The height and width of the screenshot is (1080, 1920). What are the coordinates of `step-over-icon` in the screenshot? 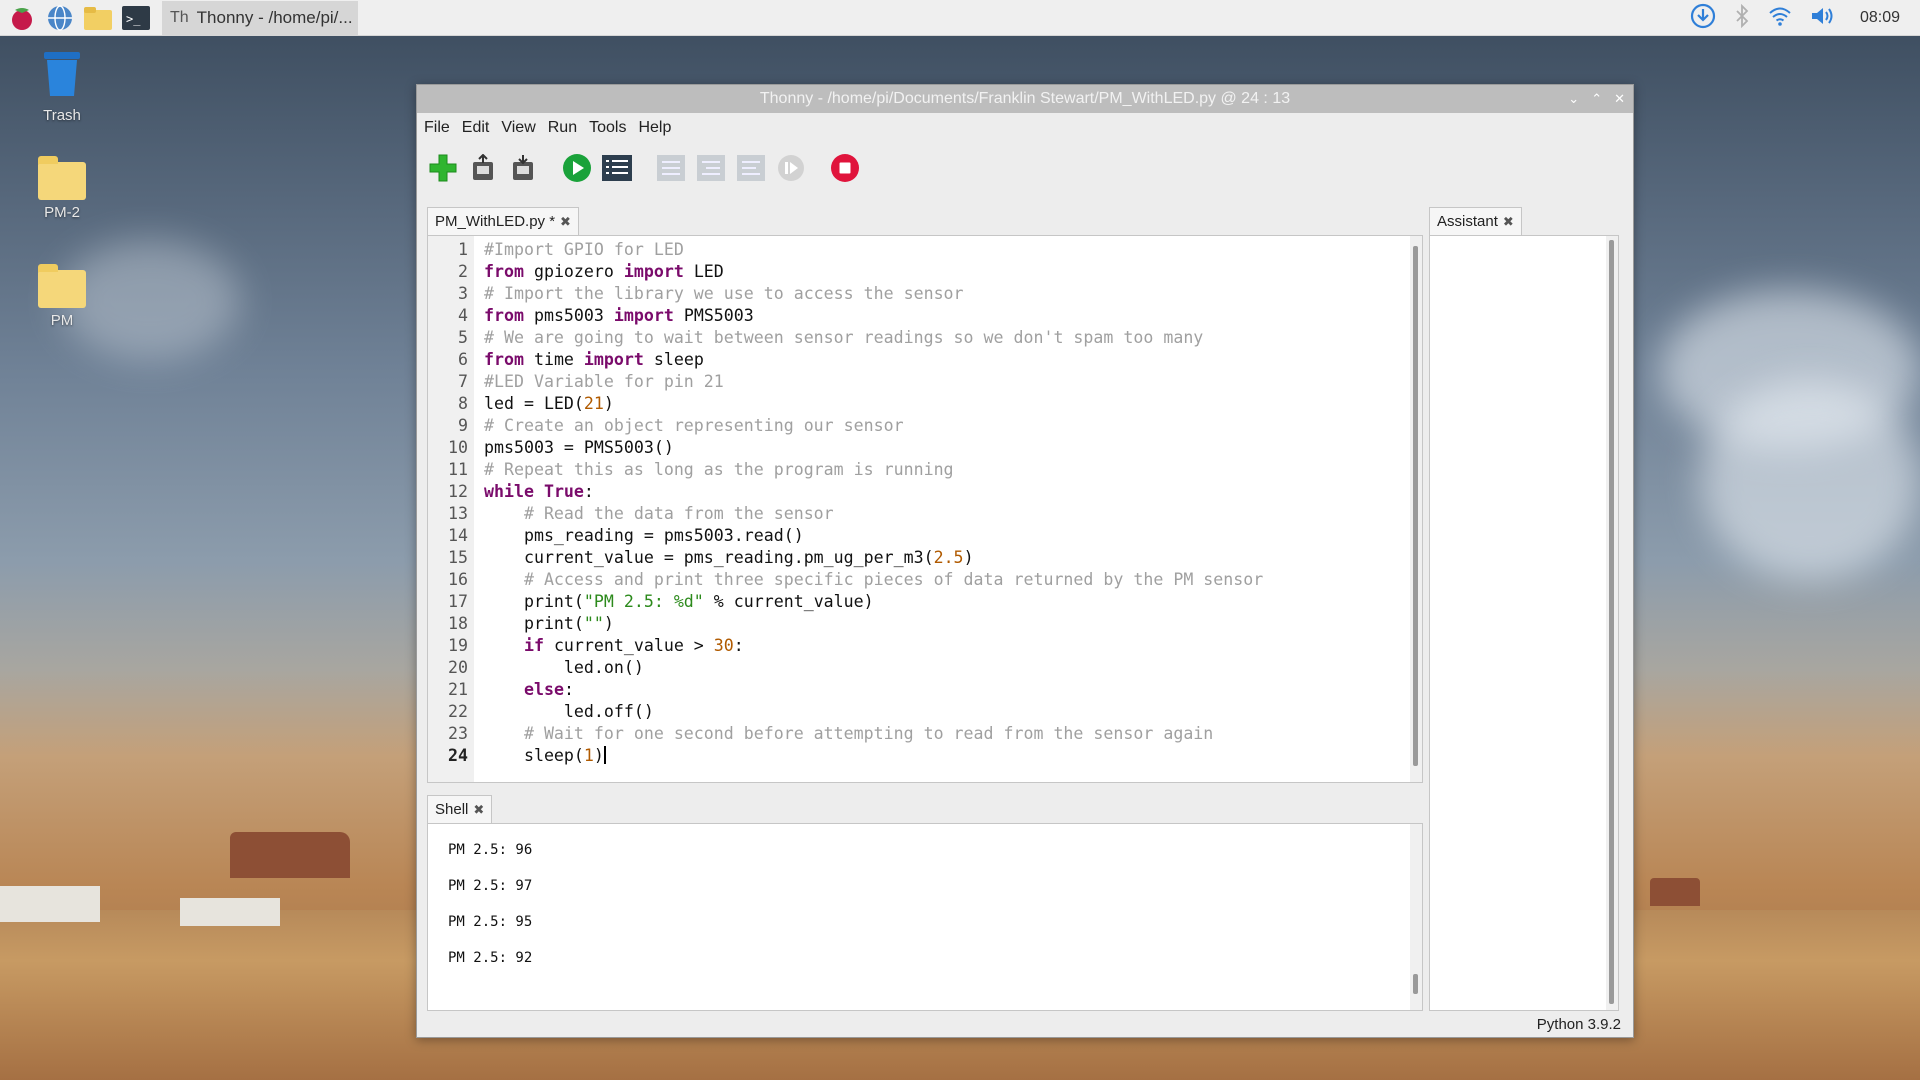 It's located at (671, 168).